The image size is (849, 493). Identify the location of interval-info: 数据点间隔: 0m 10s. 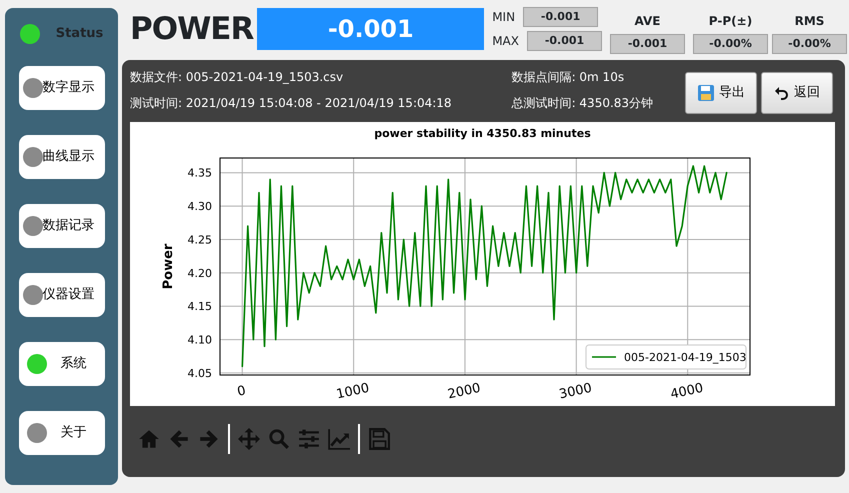
(569, 77).